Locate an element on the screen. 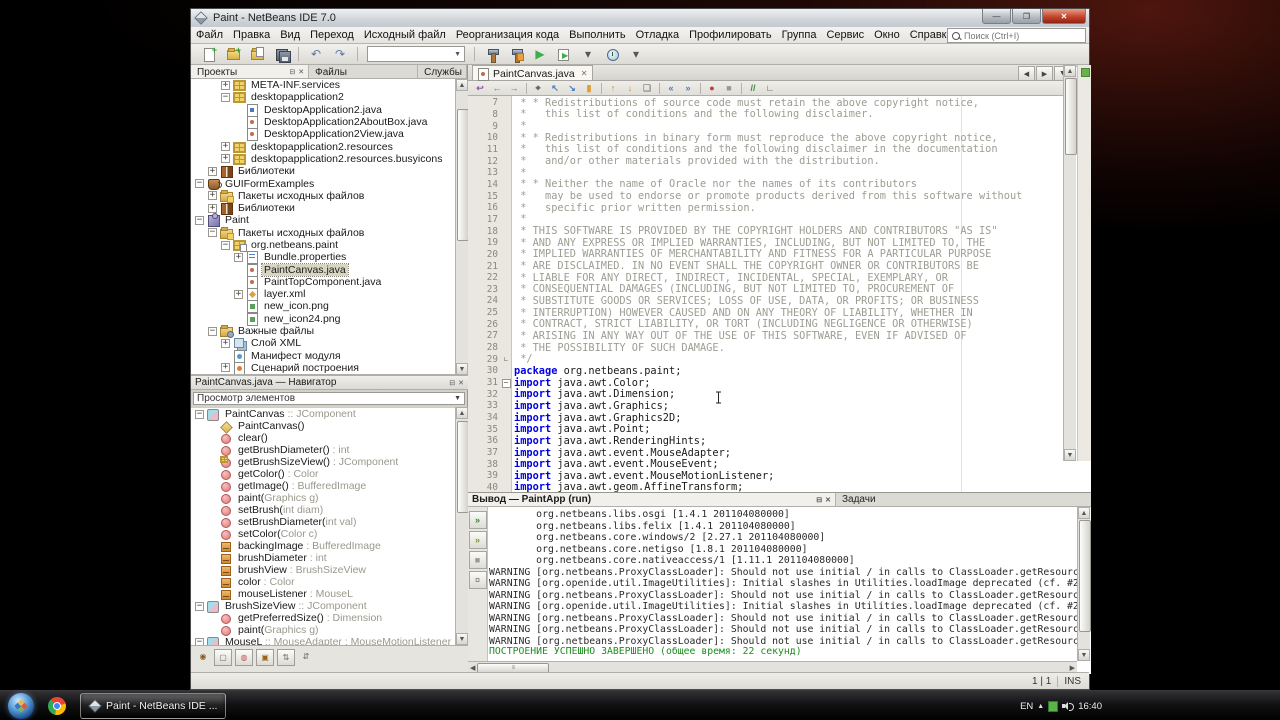  code-line: 16 * specific prior written permission. is located at coordinates (765, 208).